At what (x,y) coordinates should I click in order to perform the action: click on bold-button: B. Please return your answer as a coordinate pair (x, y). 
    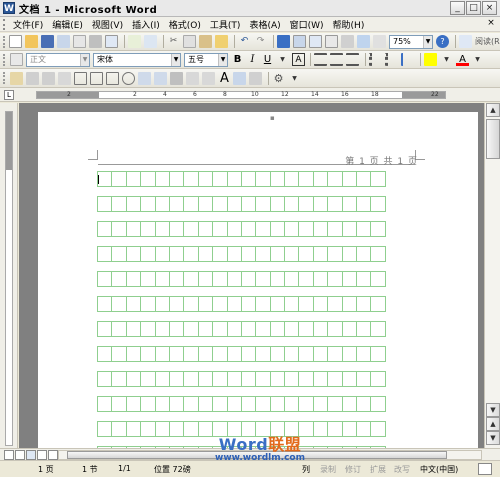
    Looking at the image, I should click on (237, 59).